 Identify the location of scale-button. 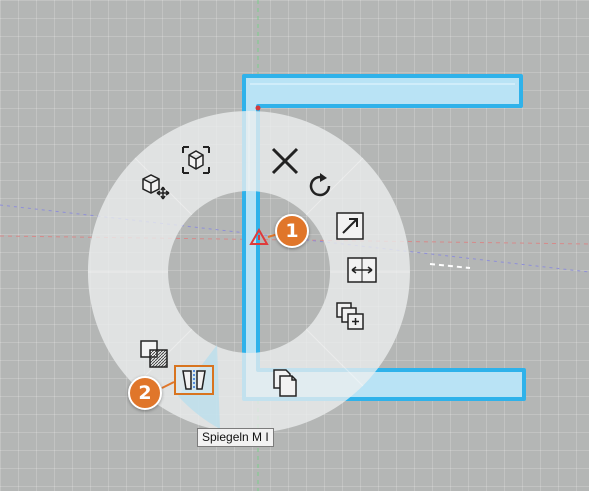
(350, 226).